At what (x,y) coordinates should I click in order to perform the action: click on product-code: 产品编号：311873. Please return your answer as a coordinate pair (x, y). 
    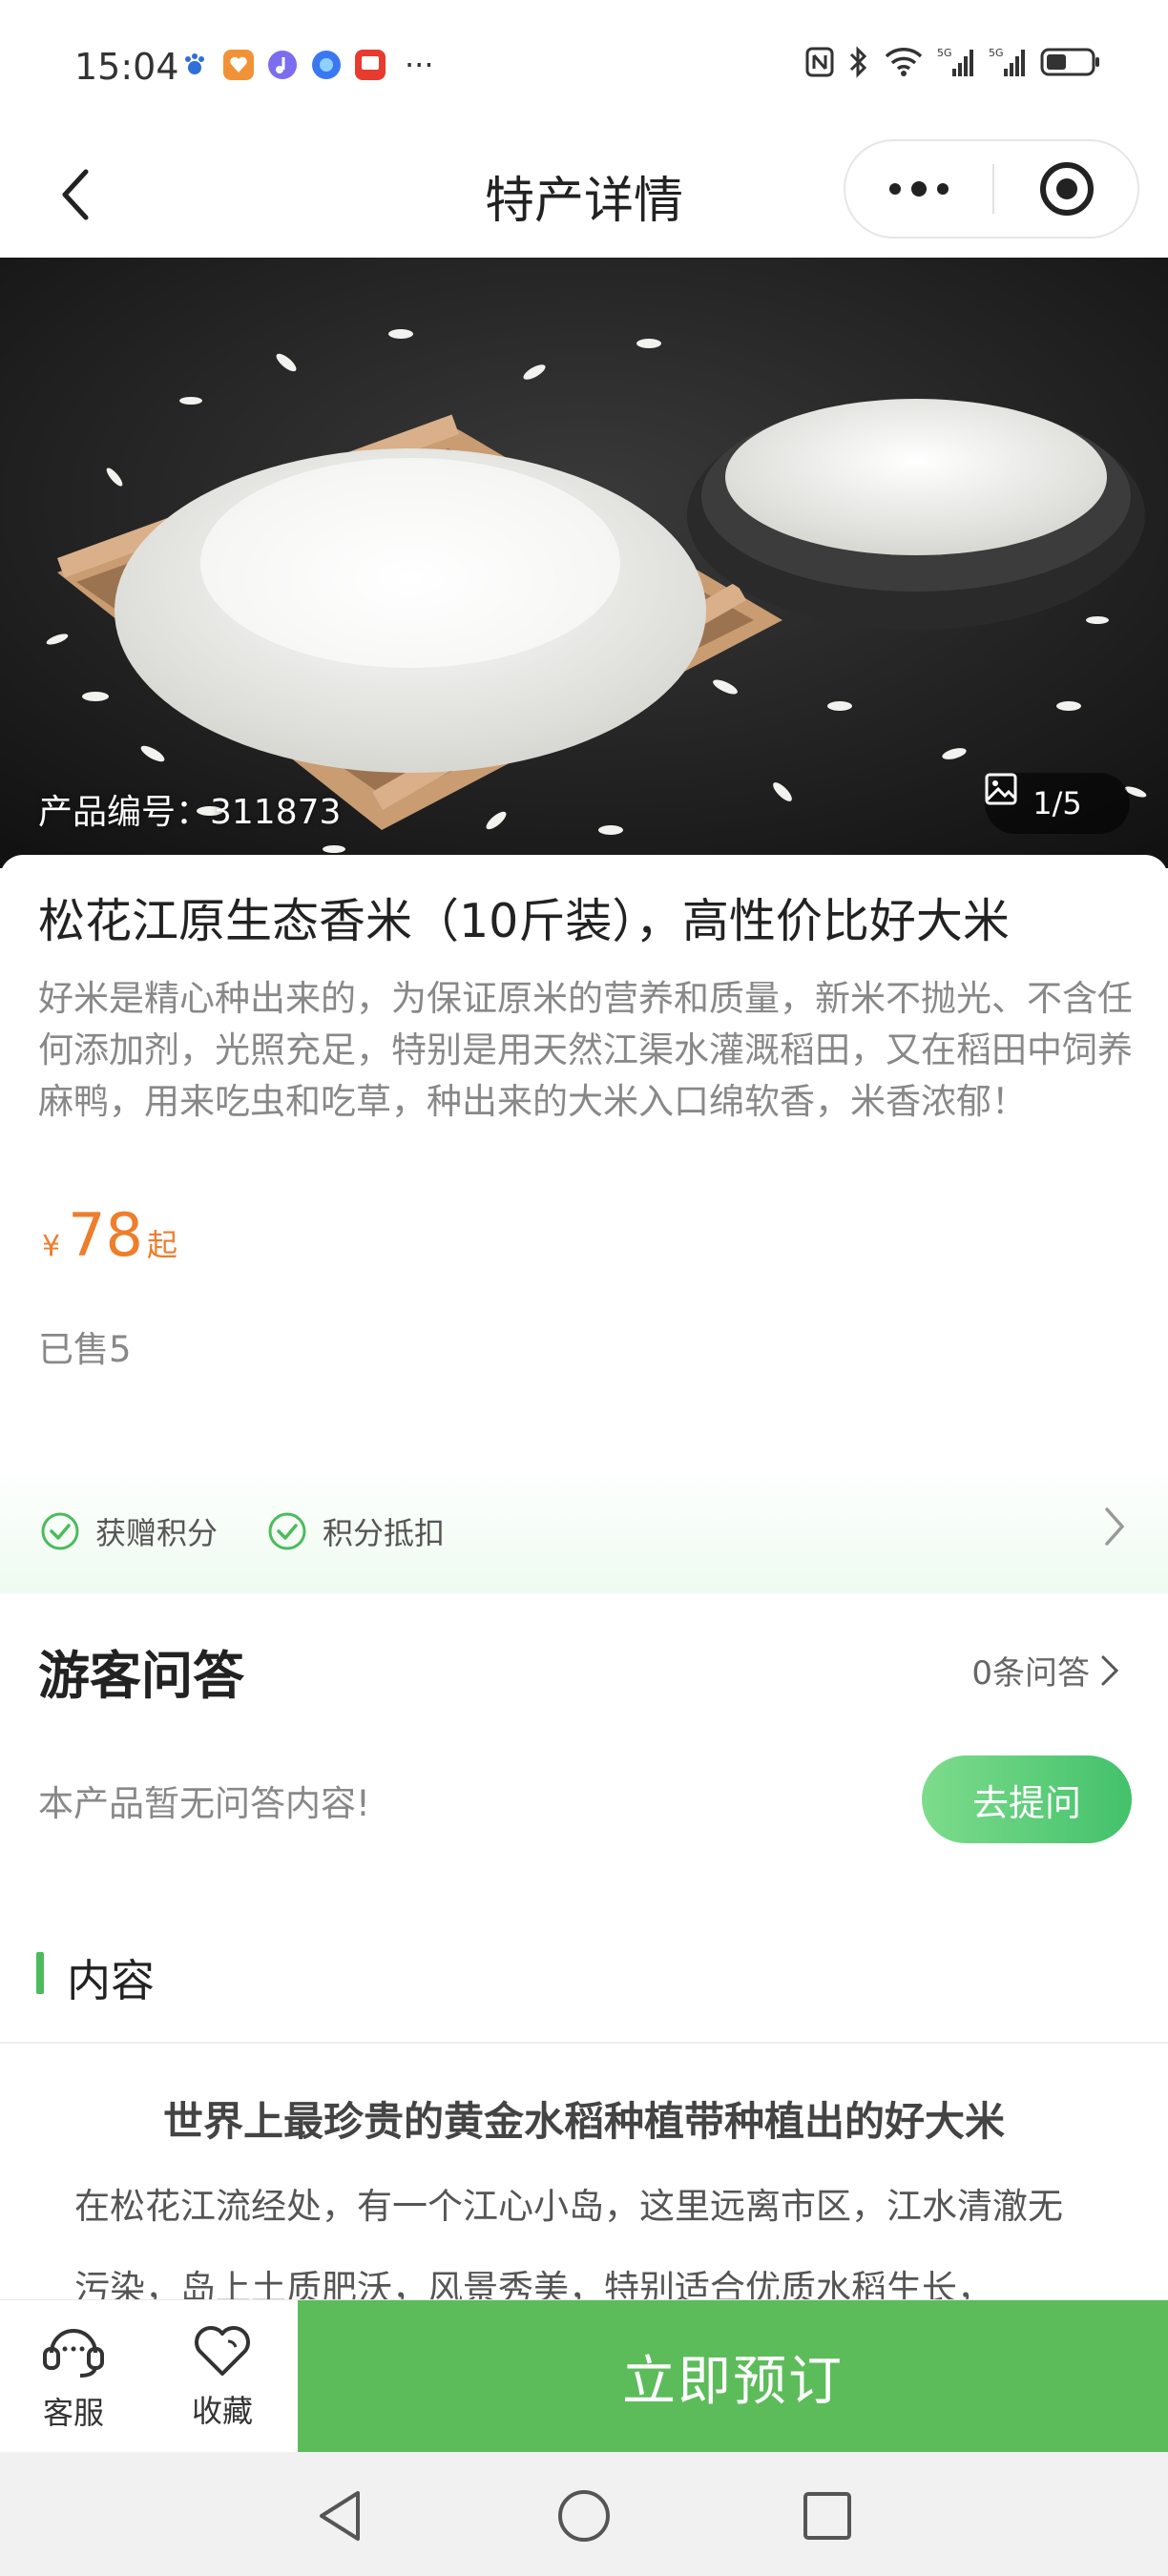
    Looking at the image, I should click on (190, 812).